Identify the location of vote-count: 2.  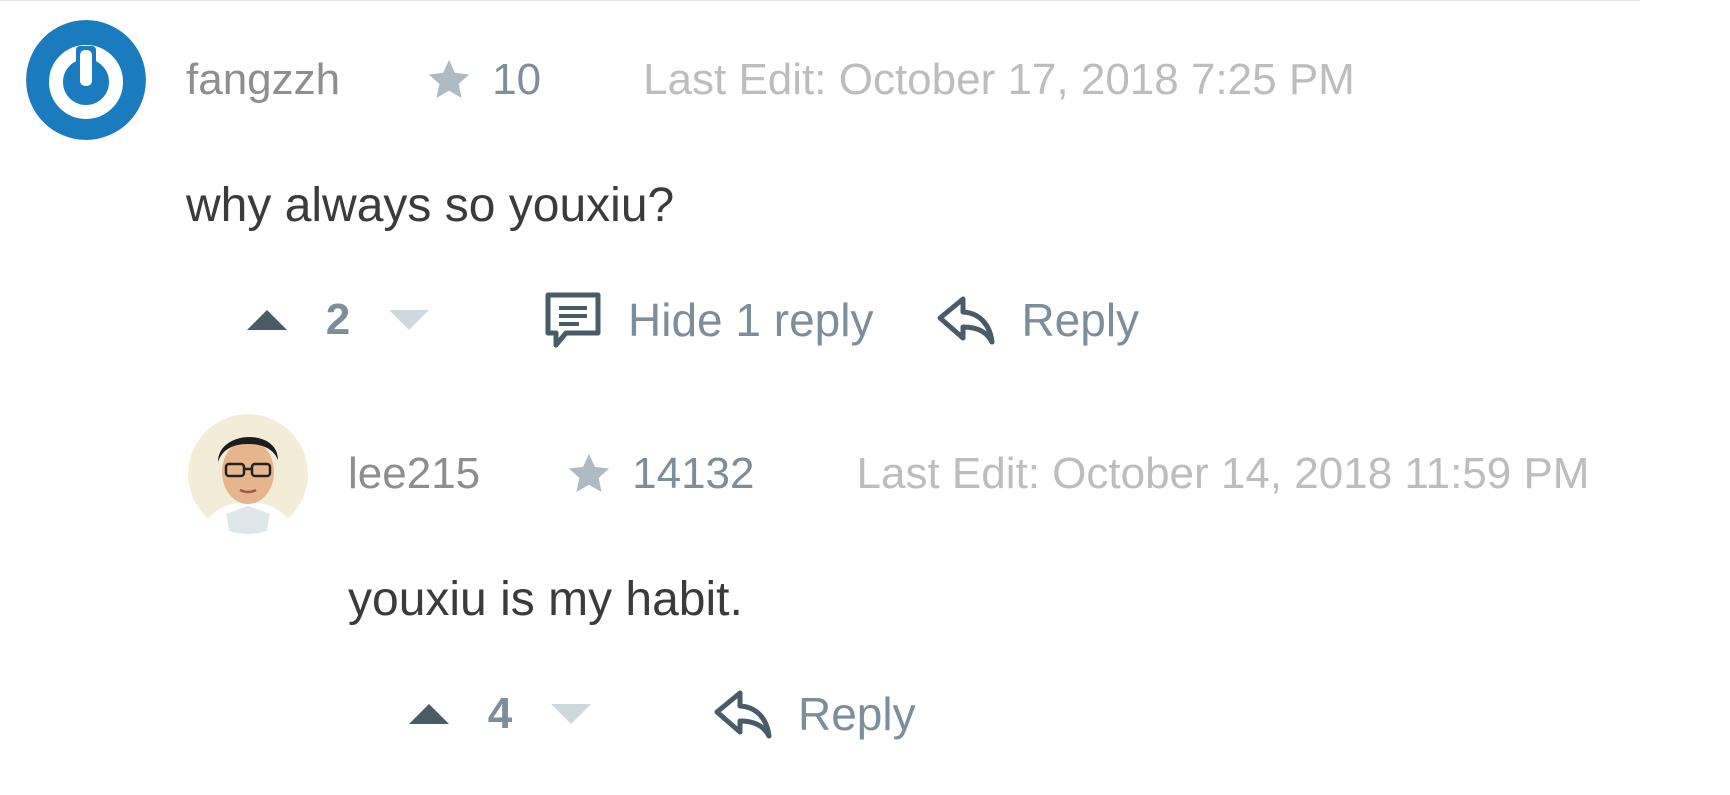
(338, 319).